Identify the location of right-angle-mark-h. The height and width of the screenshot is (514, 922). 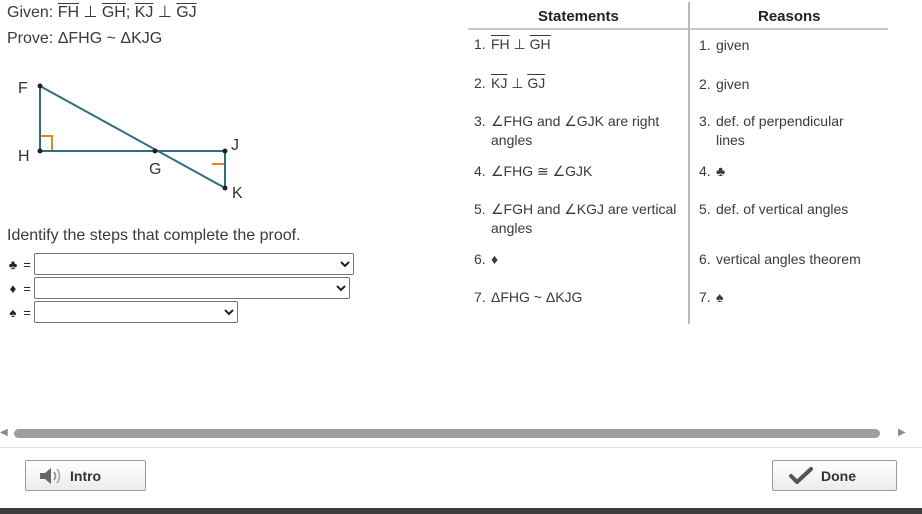
(46, 143).